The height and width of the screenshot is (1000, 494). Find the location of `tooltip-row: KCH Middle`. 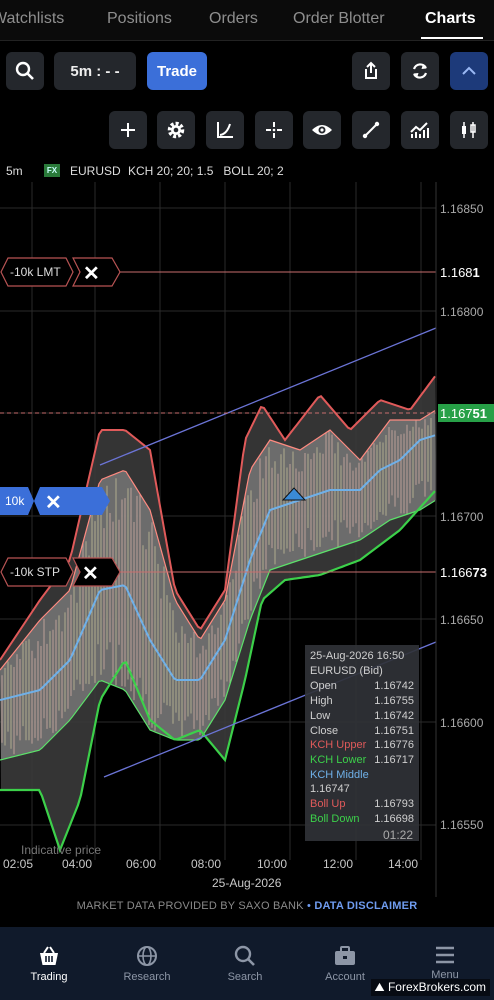

tooltip-row: KCH Middle is located at coordinates (362, 775).